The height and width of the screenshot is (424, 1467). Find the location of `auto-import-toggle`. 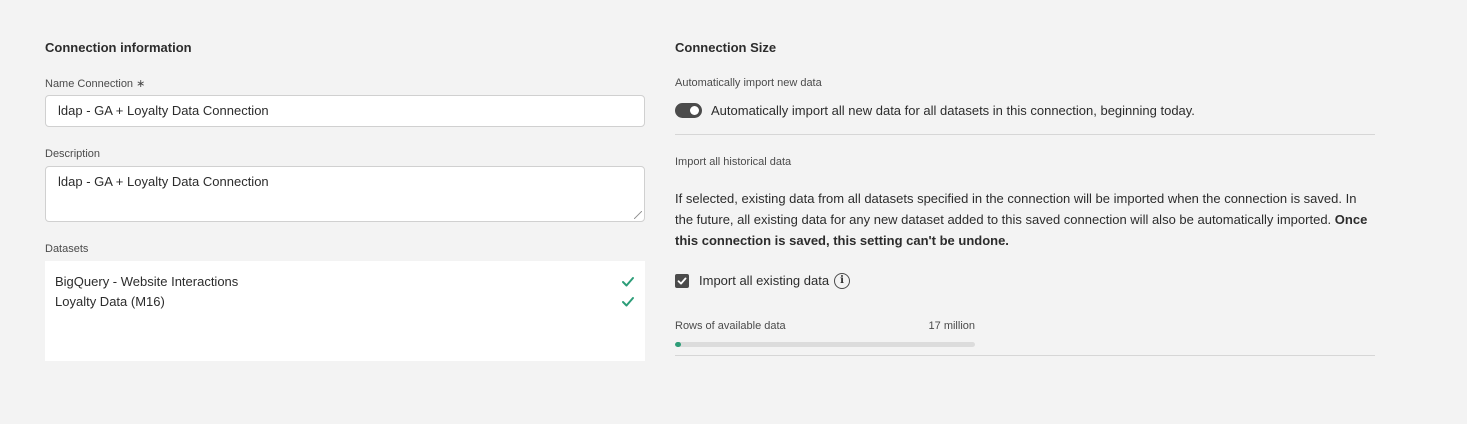

auto-import-toggle is located at coordinates (688, 110).